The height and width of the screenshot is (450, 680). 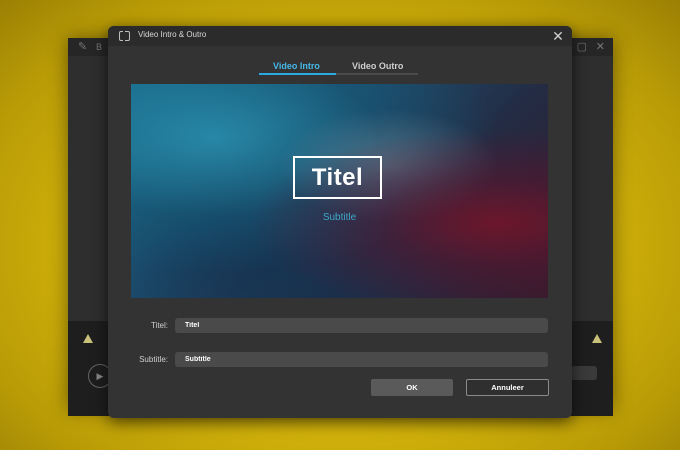 What do you see at coordinates (296, 66) in the screenshot?
I see `tab-video-intro: Video Intro` at bounding box center [296, 66].